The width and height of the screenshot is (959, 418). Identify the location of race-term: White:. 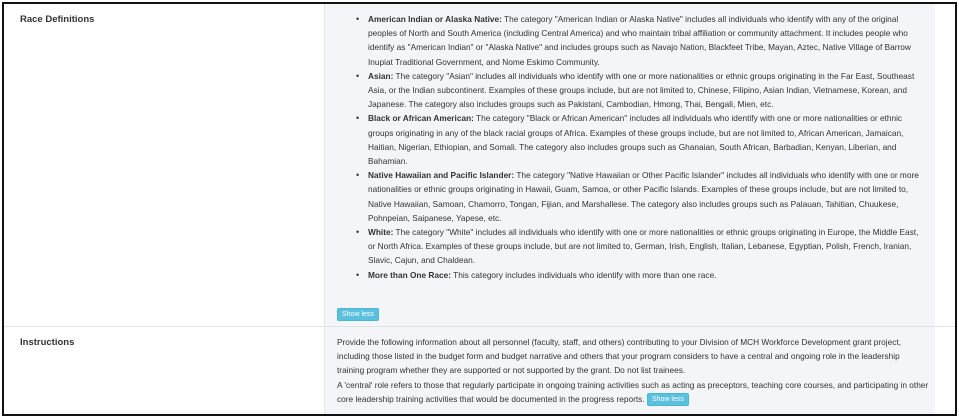
(381, 232).